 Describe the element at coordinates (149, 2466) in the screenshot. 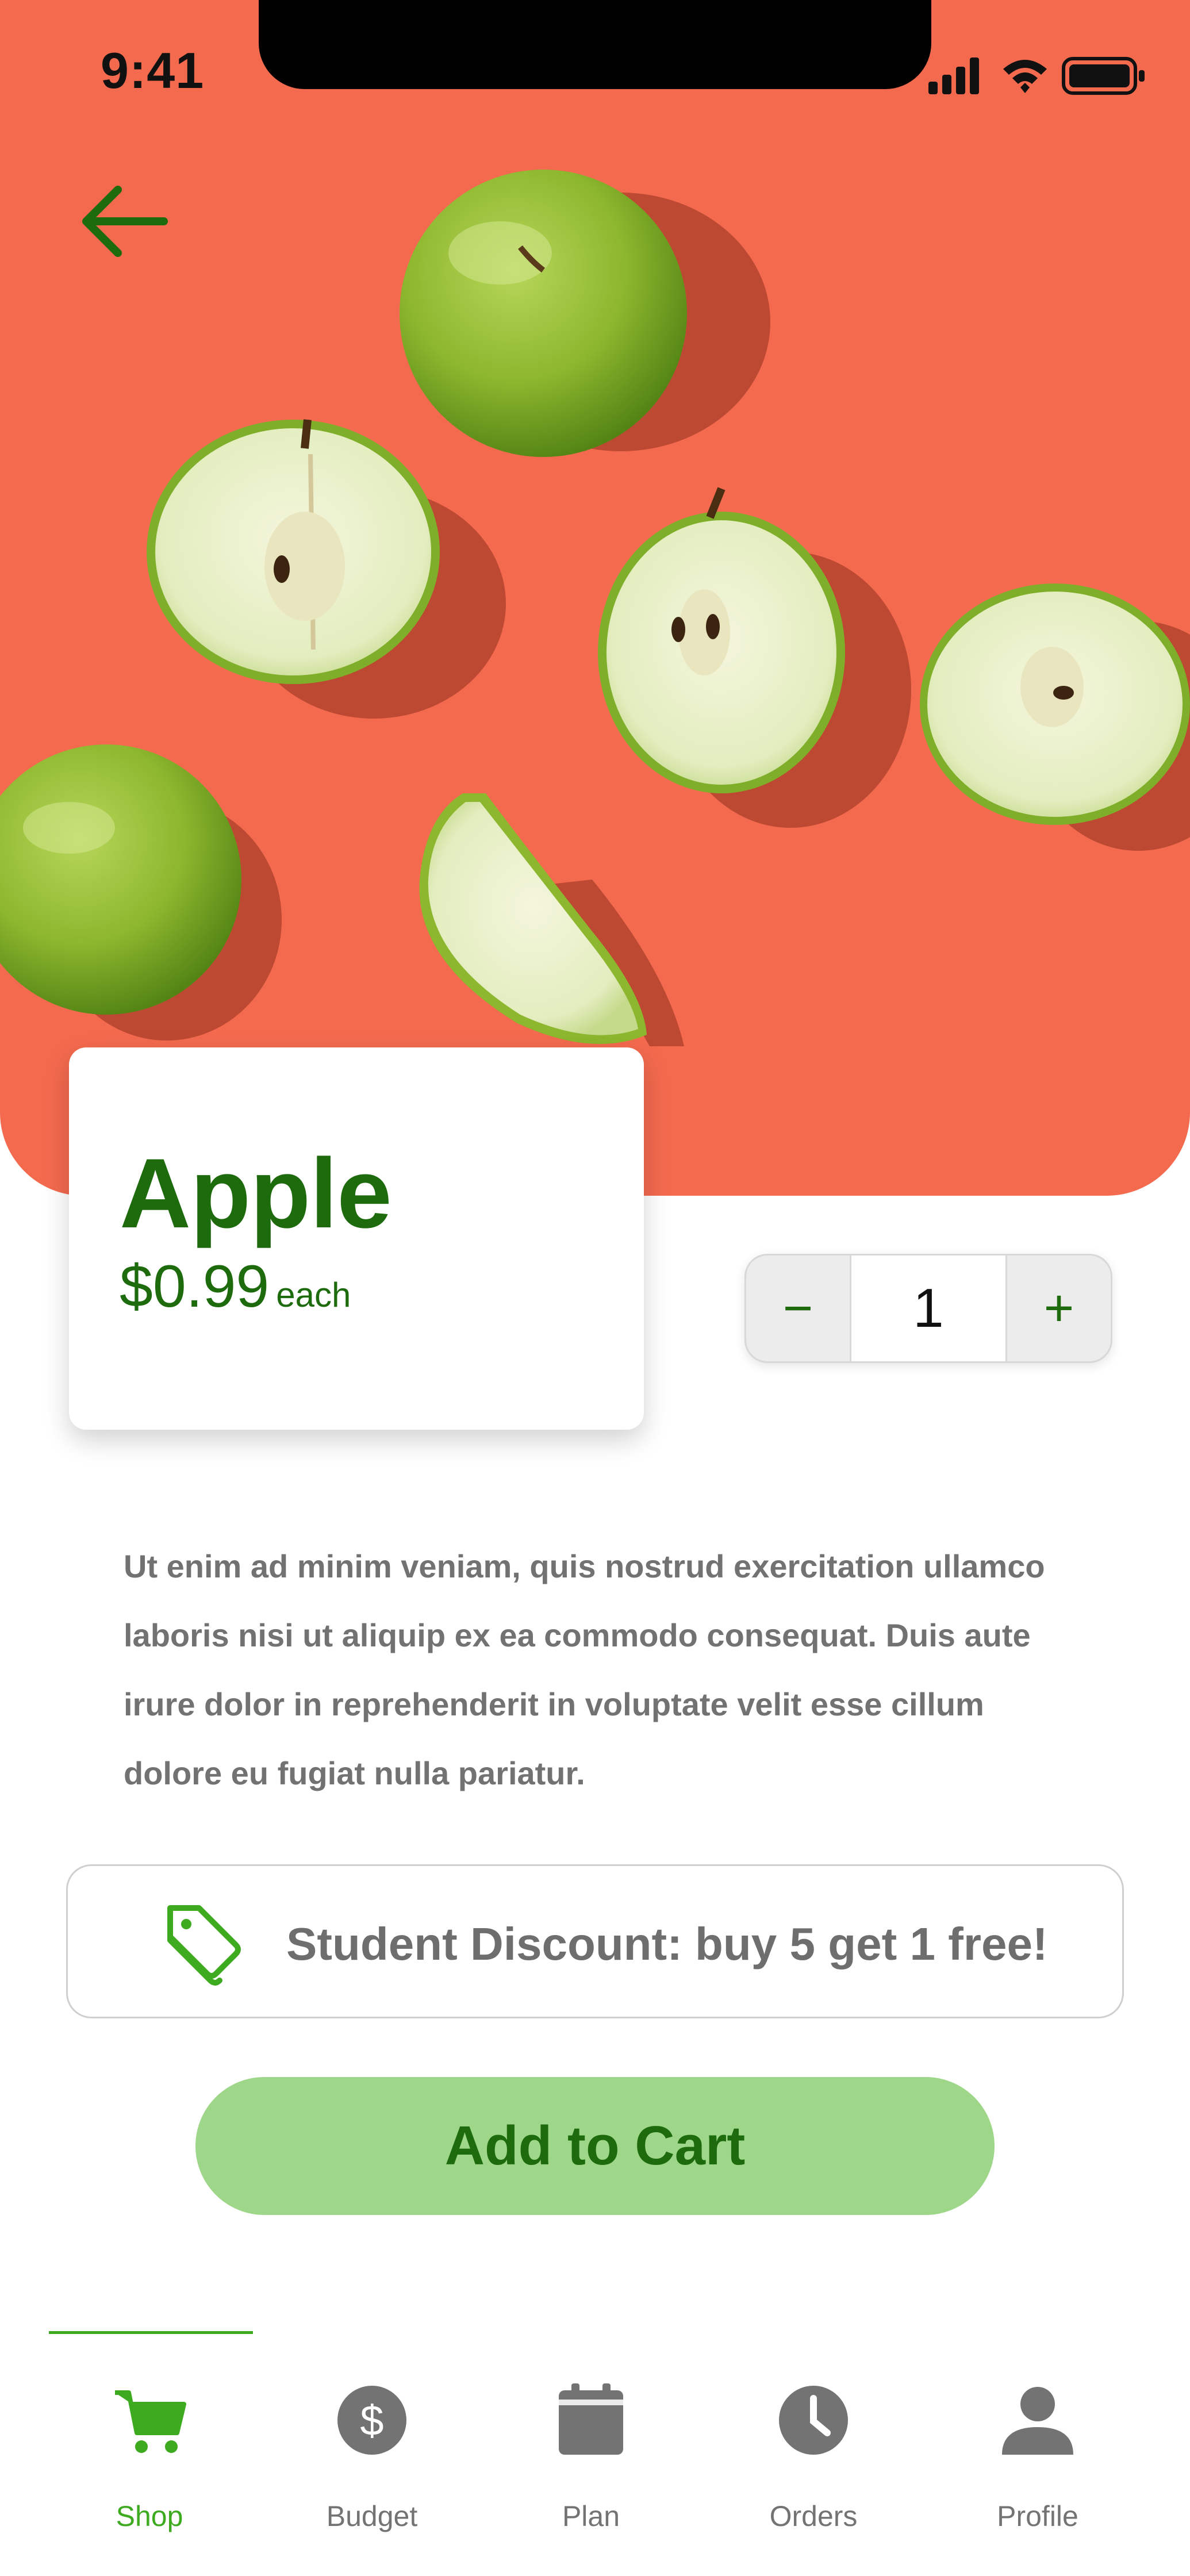

I see `nav-item-shop: Shop` at that location.